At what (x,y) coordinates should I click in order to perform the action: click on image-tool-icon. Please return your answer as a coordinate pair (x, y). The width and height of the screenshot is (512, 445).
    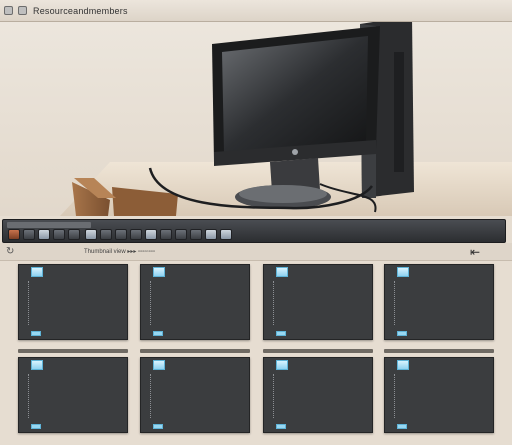
    Looking at the image, I should click on (14, 234).